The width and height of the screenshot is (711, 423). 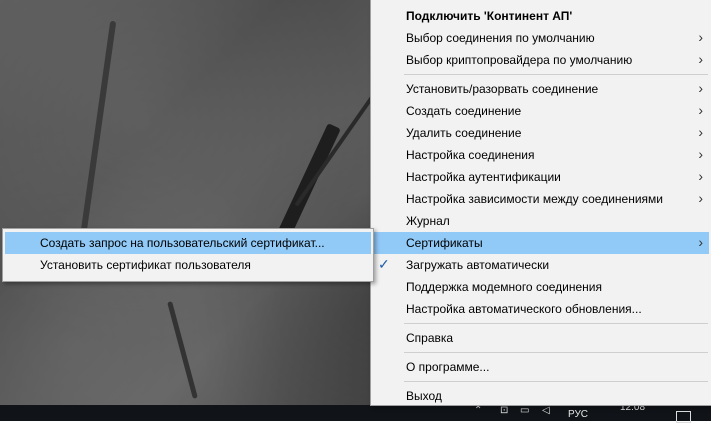 What do you see at coordinates (541, 133) in the screenshot?
I see `menu-item-delete-connection: Удалить соединение ›` at bounding box center [541, 133].